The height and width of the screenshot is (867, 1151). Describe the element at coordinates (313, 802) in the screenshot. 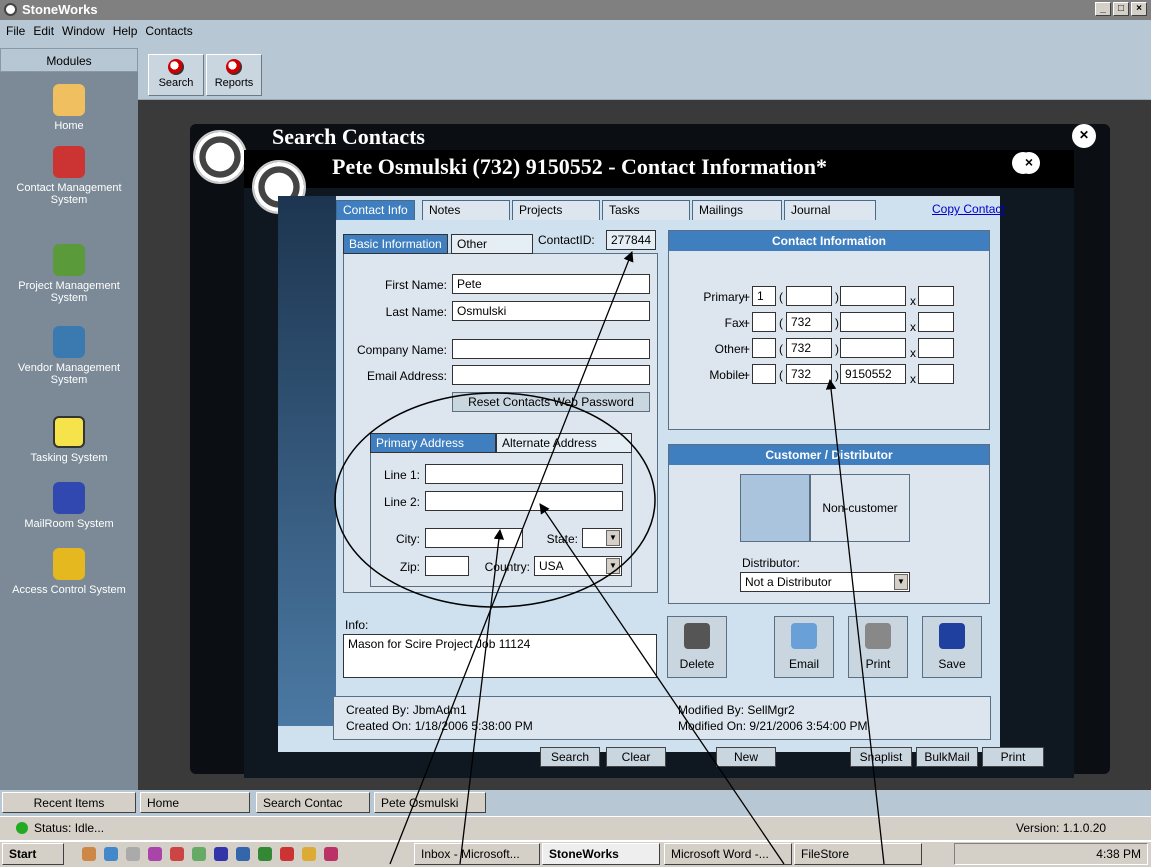

I see `recent-item-search-contacts: Search Contac` at that location.